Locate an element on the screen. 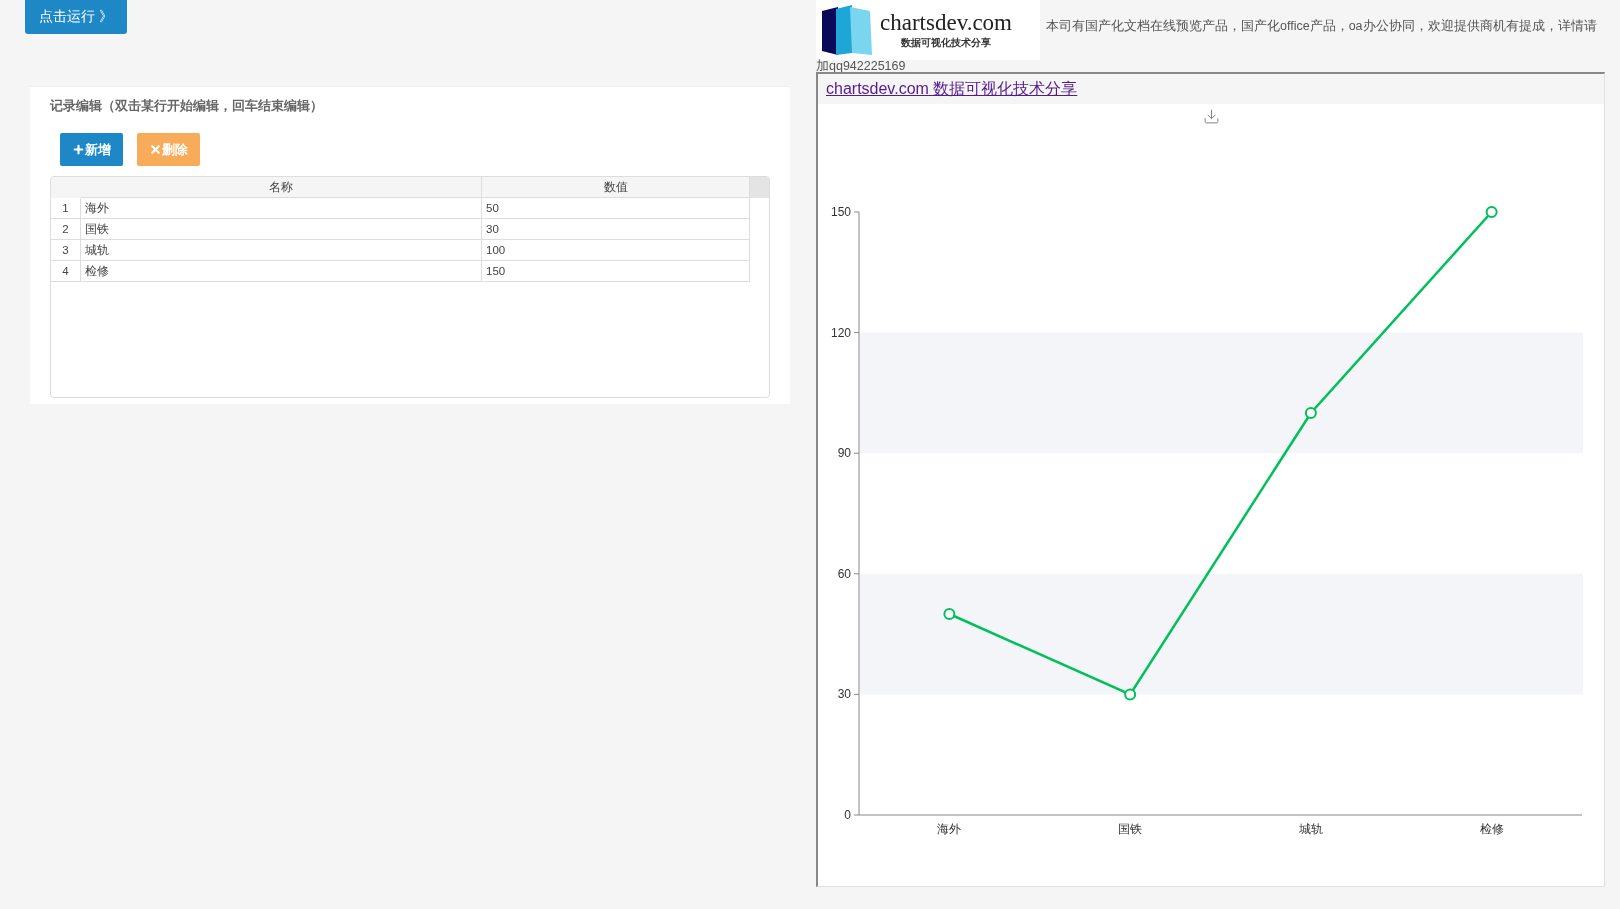 This screenshot has height=909, width=1620. panel-title: 记录编辑（双击某行开始编辑，回车结束编辑） is located at coordinates (187, 106).